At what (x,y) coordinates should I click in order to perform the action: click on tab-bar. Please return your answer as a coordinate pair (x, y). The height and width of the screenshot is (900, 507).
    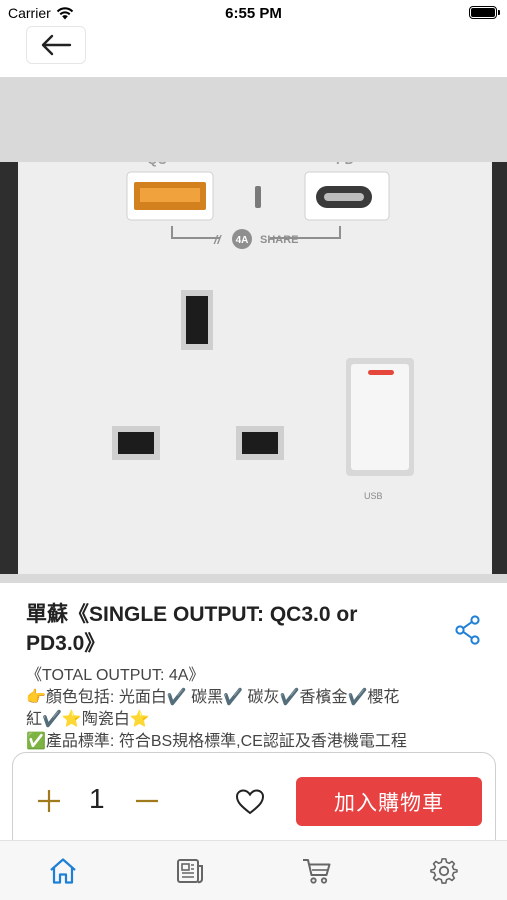
    Looking at the image, I should click on (253, 870).